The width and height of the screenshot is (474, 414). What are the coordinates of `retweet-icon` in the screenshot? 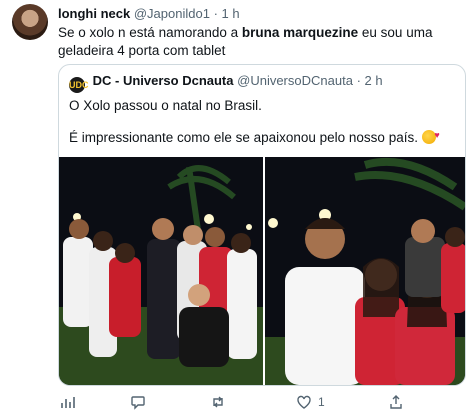 It's located at (218, 402).